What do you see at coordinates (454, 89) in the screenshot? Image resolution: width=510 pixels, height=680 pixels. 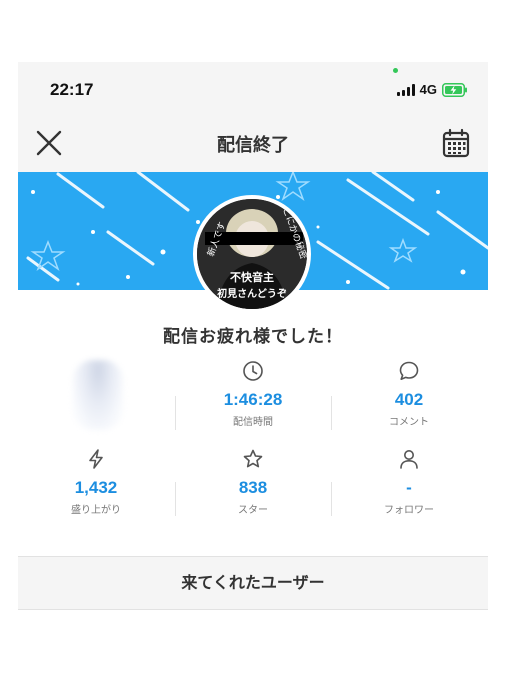 I see `battery-icon` at bounding box center [454, 89].